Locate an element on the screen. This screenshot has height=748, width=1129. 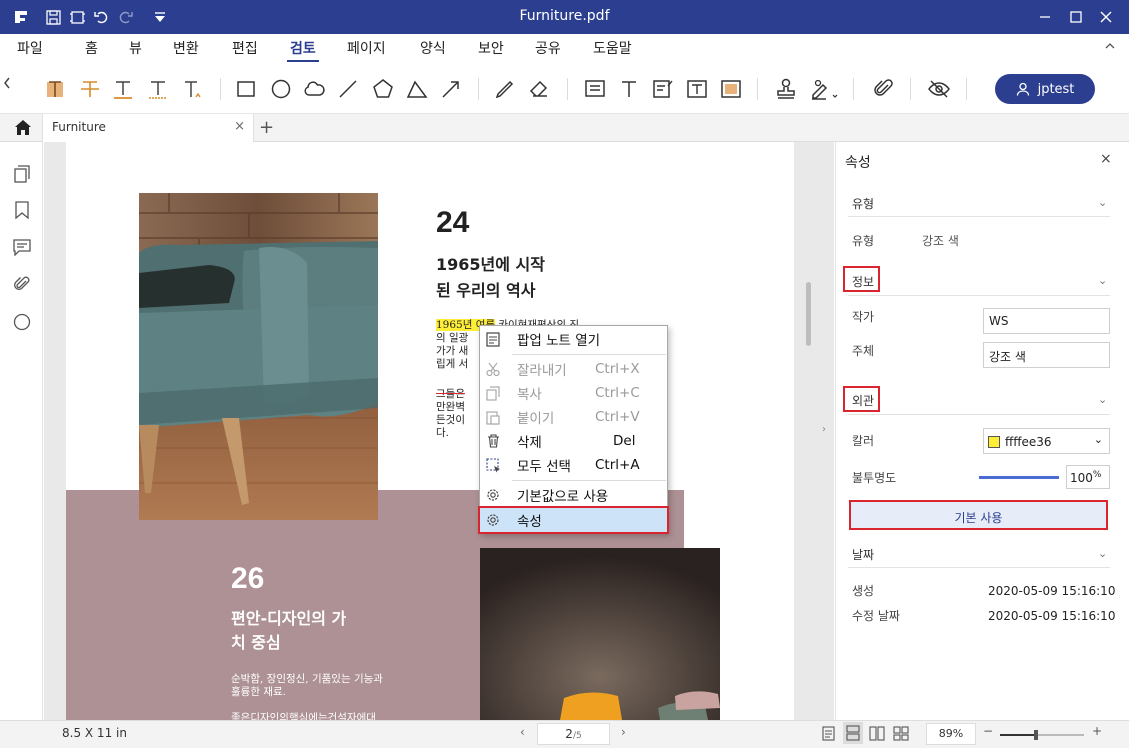
tab-furniture: Furniture × is located at coordinates (148, 128).